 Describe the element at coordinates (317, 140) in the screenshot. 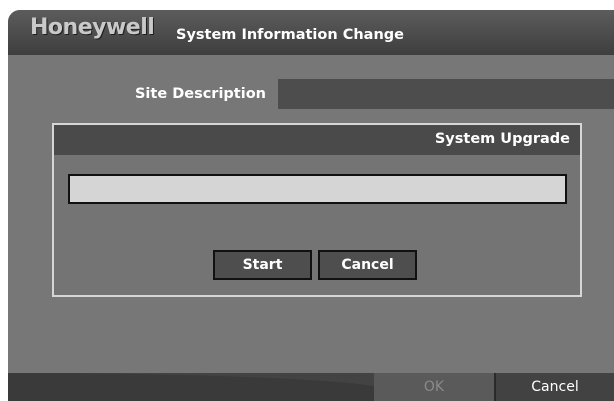

I see `dialog-header: System Upgrade` at that location.